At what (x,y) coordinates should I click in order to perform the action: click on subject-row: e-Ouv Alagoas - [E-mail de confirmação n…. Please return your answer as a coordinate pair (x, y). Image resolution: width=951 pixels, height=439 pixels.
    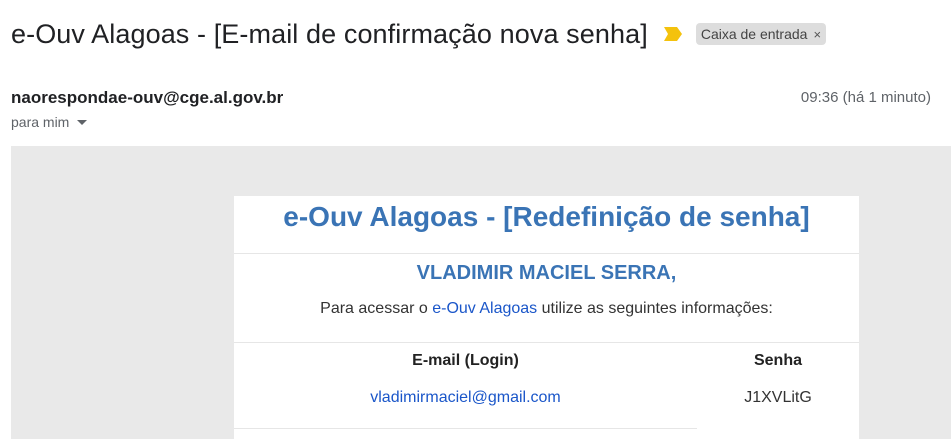
    Looking at the image, I should click on (419, 34).